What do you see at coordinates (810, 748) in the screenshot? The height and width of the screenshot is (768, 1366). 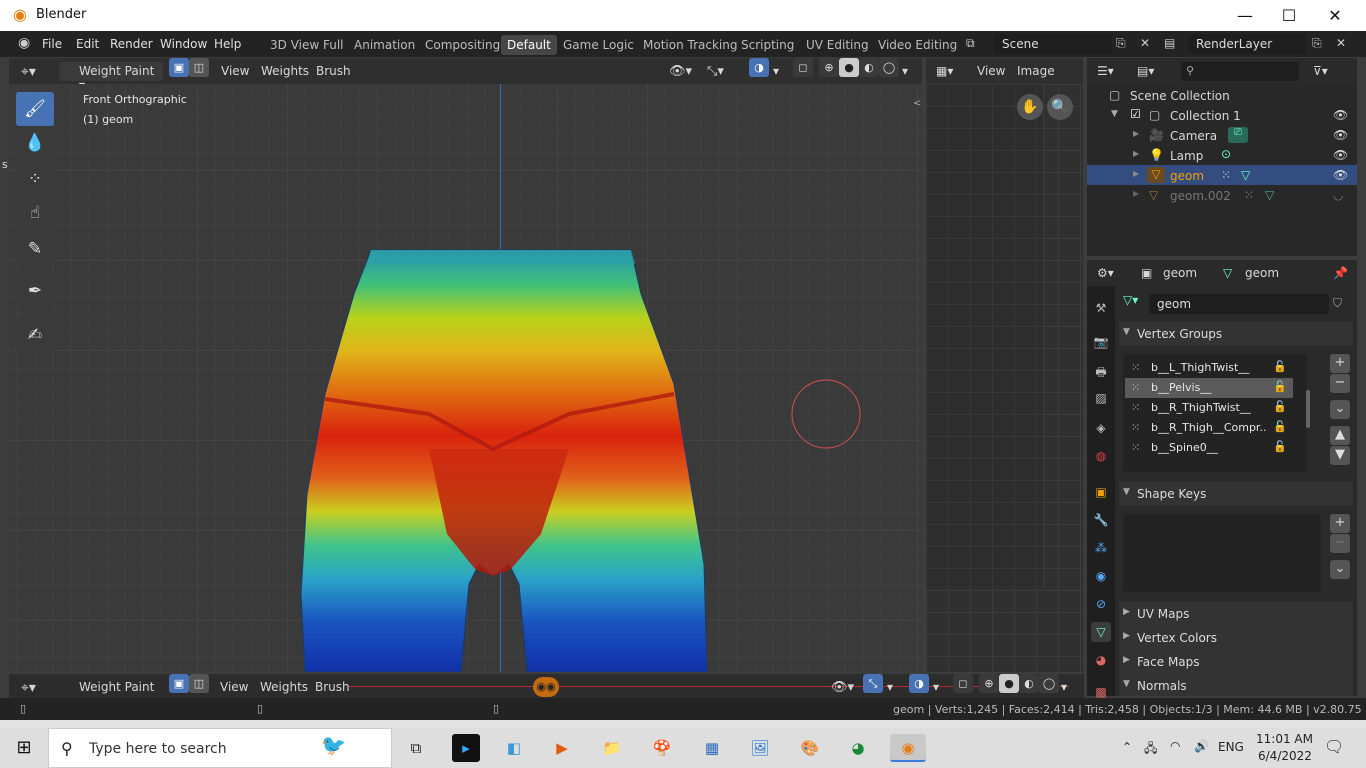 I see `paint-palette-icon: 🎨` at bounding box center [810, 748].